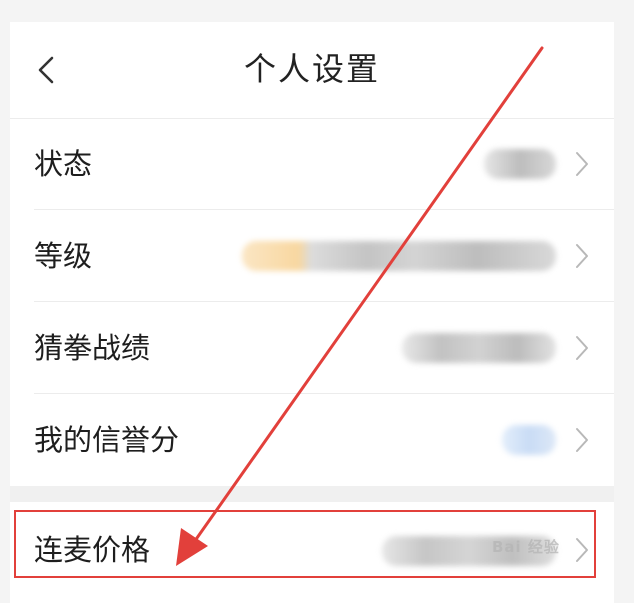  Describe the element at coordinates (312, 164) in the screenshot. I see `settings-row-status: 状态` at that location.